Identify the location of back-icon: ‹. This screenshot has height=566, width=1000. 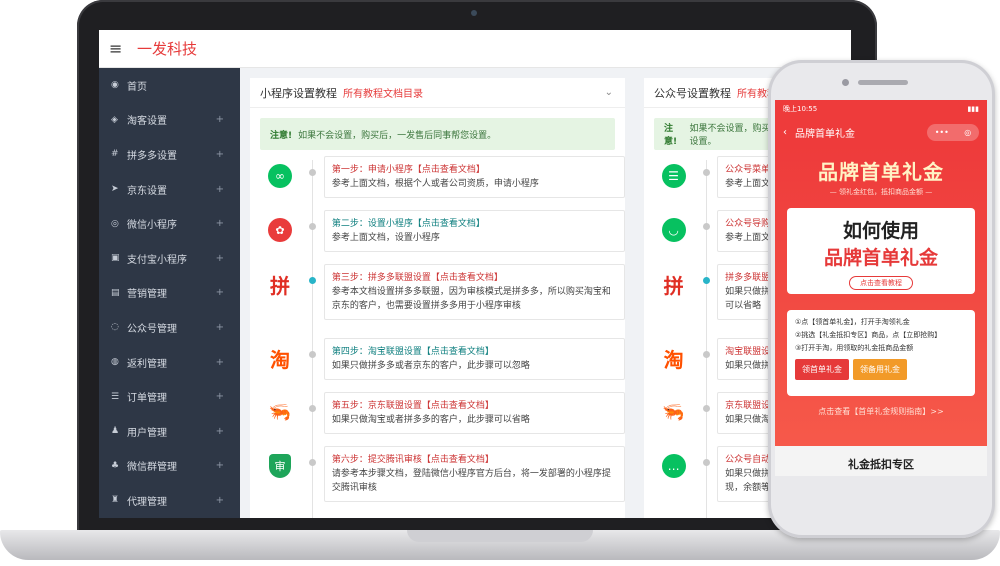
(785, 132).